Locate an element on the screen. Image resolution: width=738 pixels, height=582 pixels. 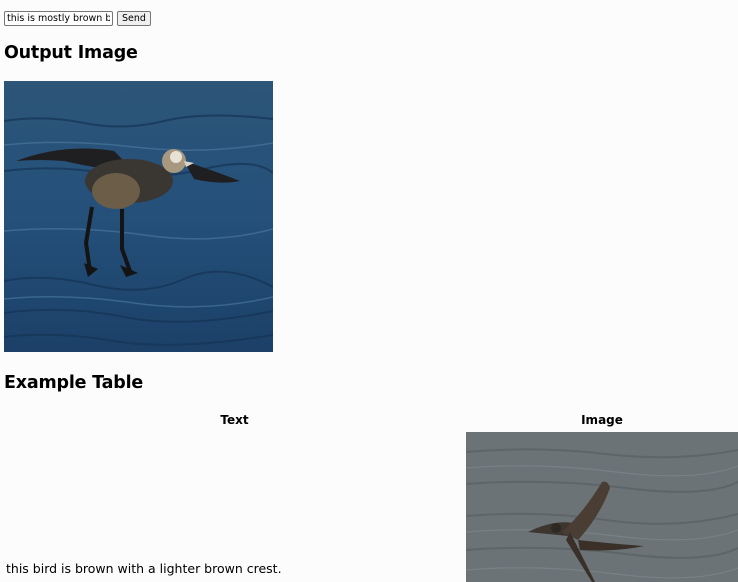
output-image-heading: Output Image is located at coordinates (71, 53).